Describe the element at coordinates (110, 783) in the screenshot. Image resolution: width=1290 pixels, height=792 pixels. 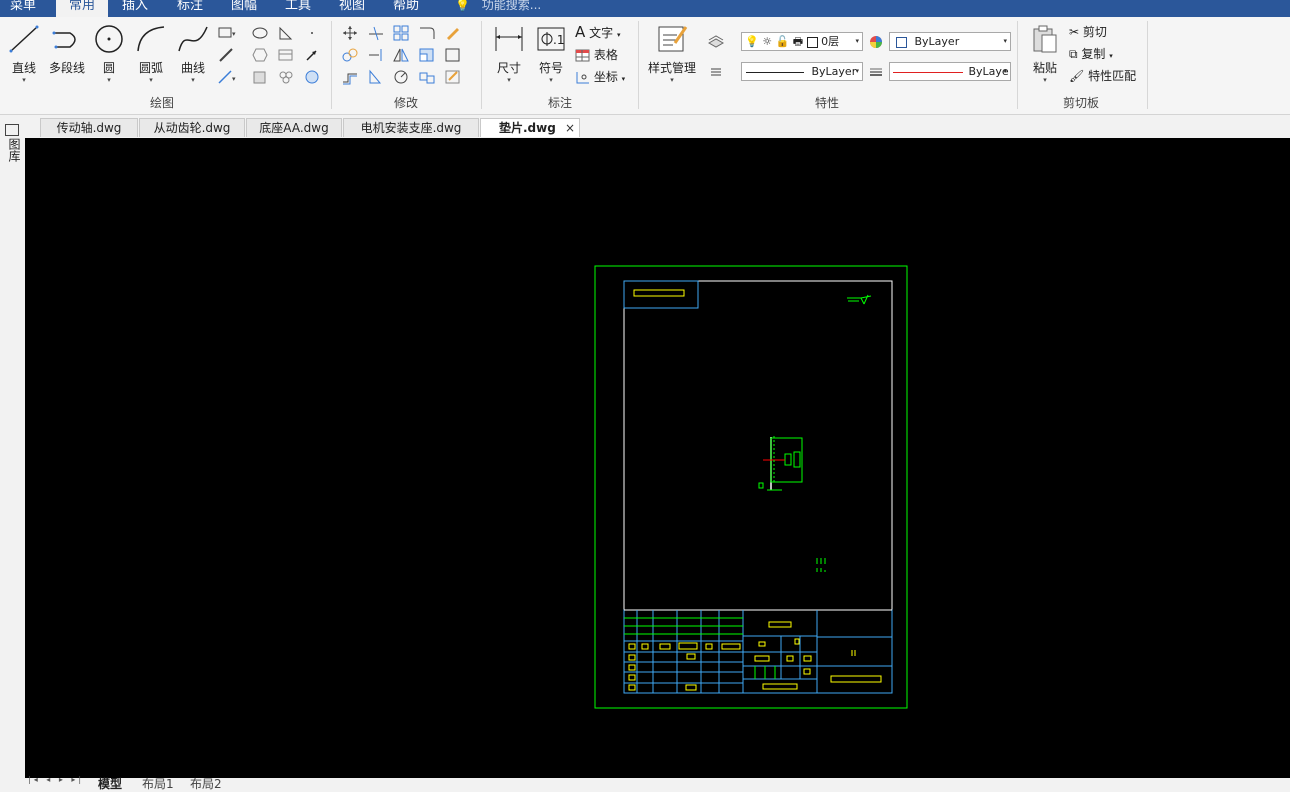
I see `layout-tab-model: 模型` at that location.